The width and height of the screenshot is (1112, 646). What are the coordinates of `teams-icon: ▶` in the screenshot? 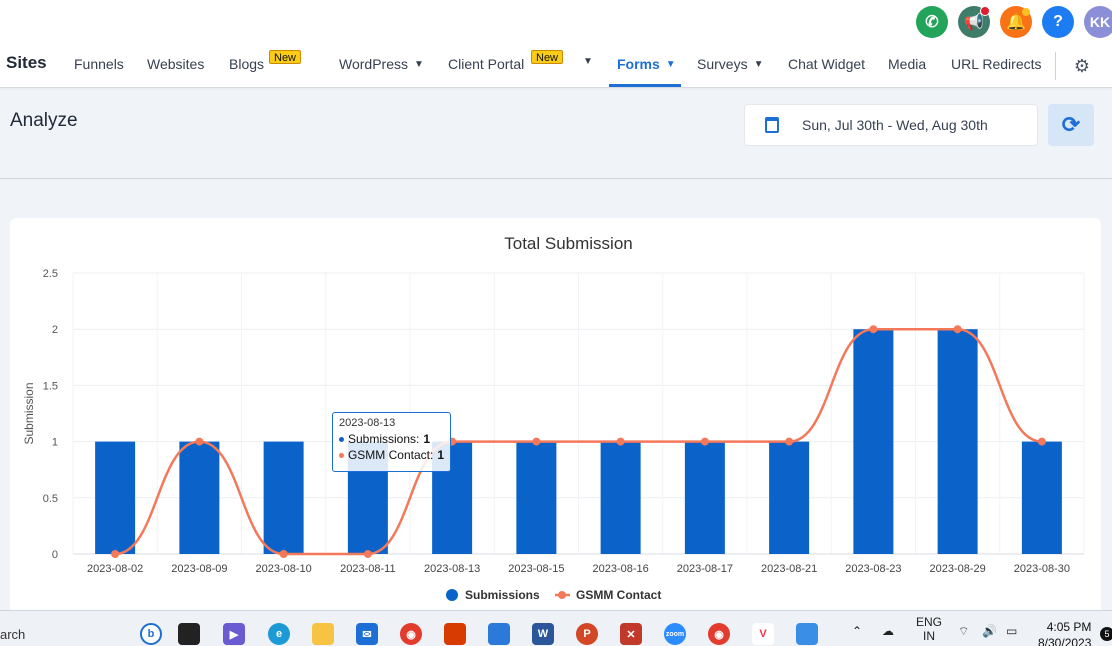 It's located at (234, 634).